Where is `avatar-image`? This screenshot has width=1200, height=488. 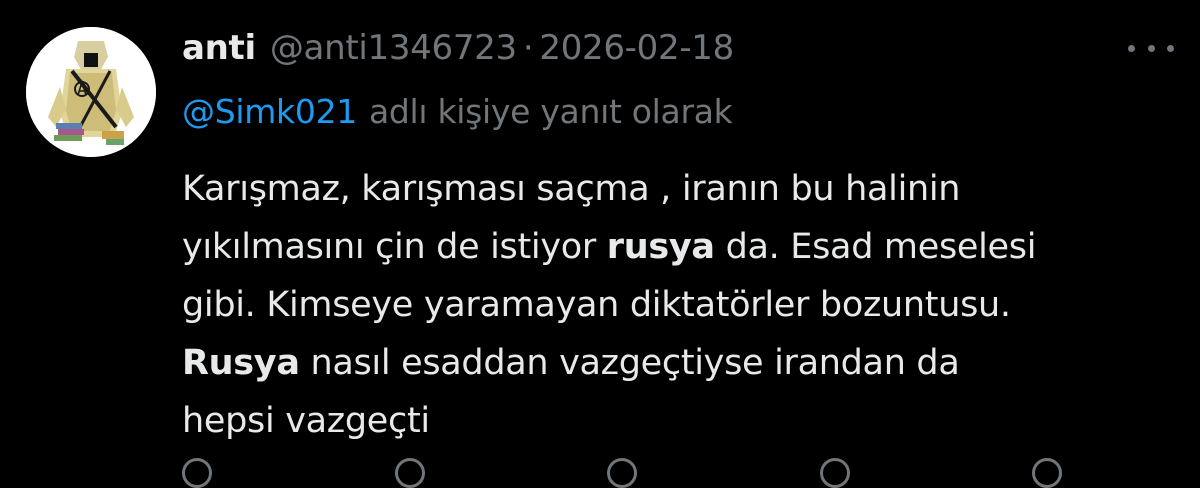 avatar-image is located at coordinates (91, 92).